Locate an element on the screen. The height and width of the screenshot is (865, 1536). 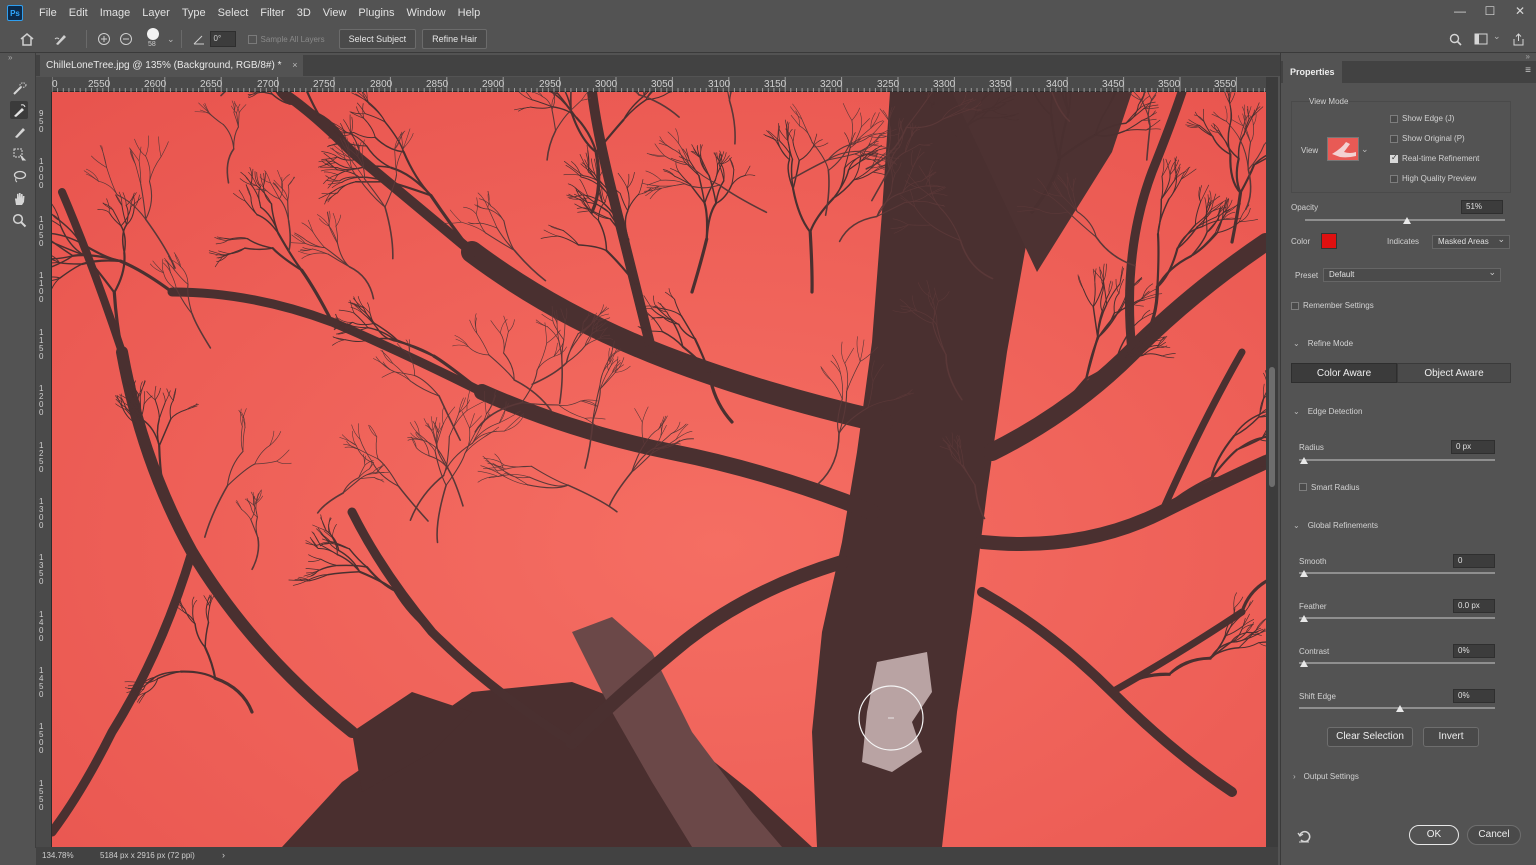
home-icon is located at coordinates (27, 39).